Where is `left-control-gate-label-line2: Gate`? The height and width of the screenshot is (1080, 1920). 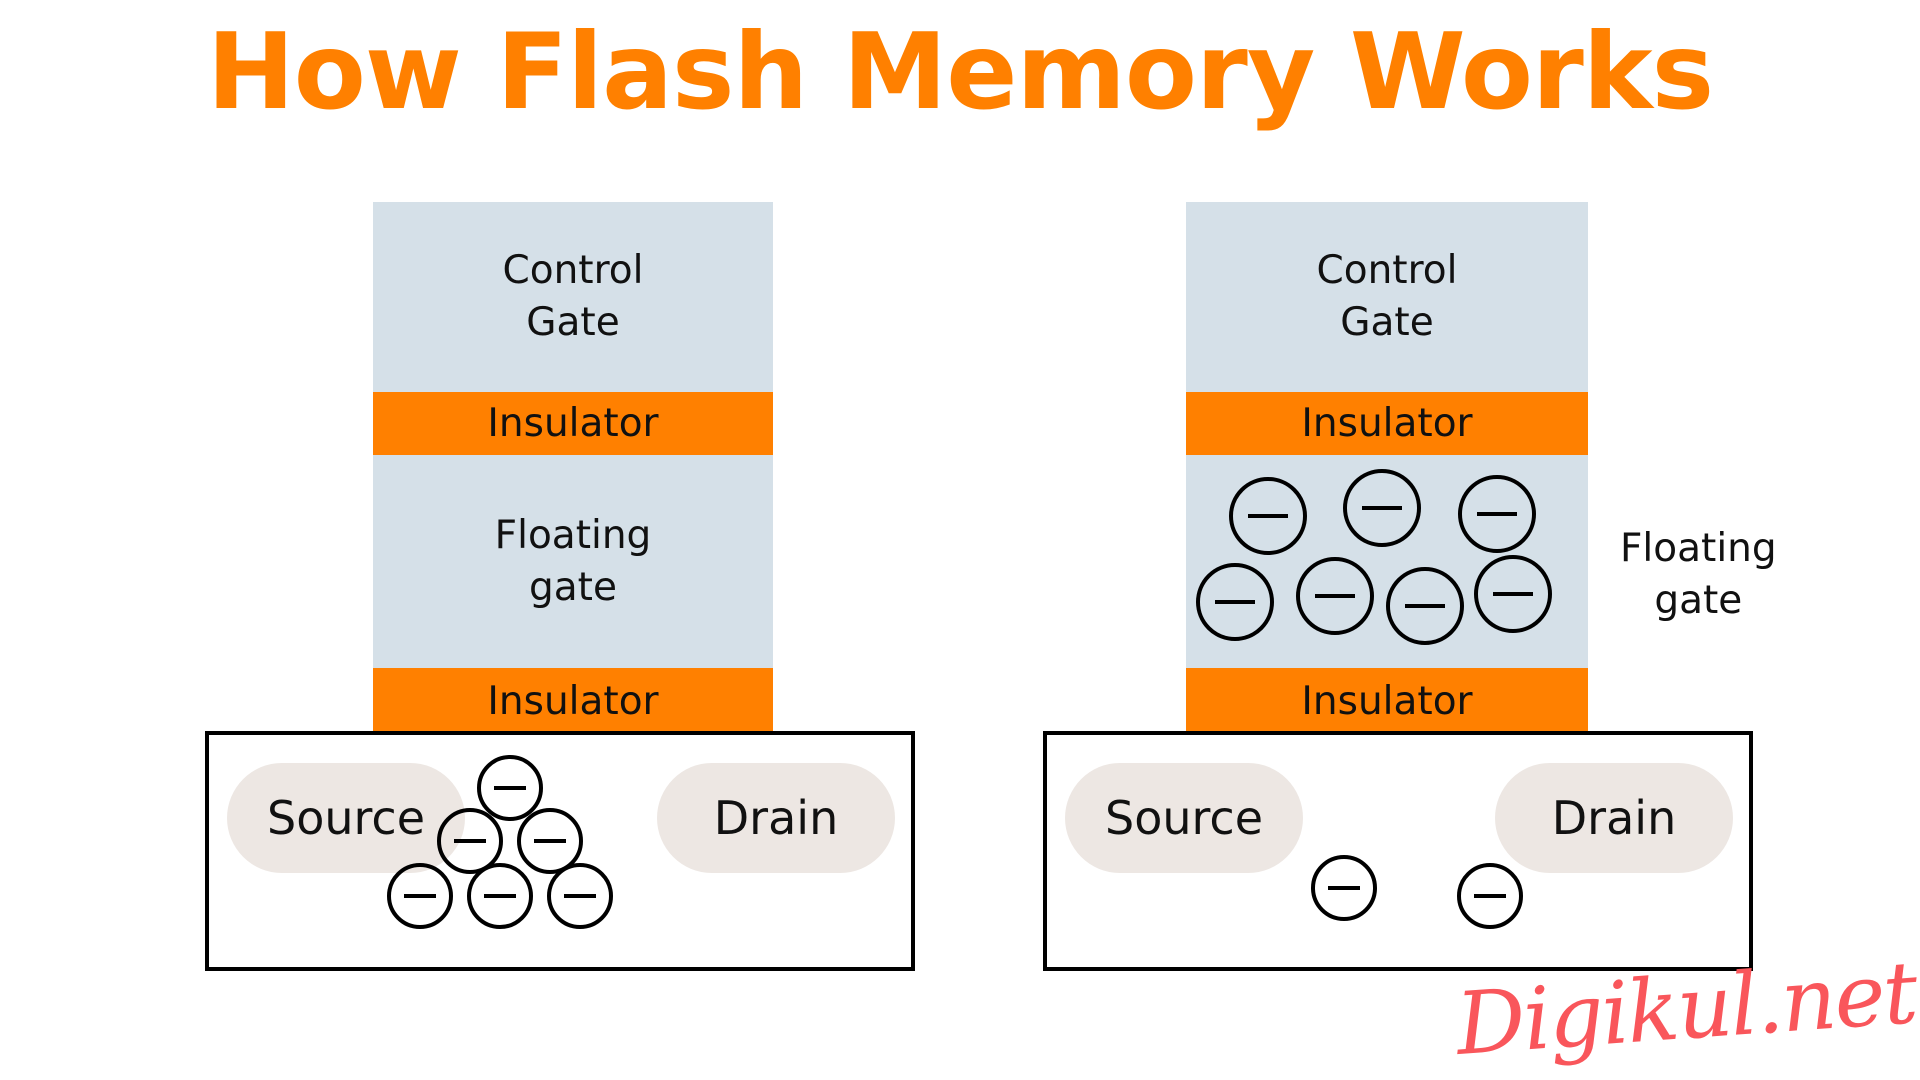 left-control-gate-label-line2: Gate is located at coordinates (573, 322).